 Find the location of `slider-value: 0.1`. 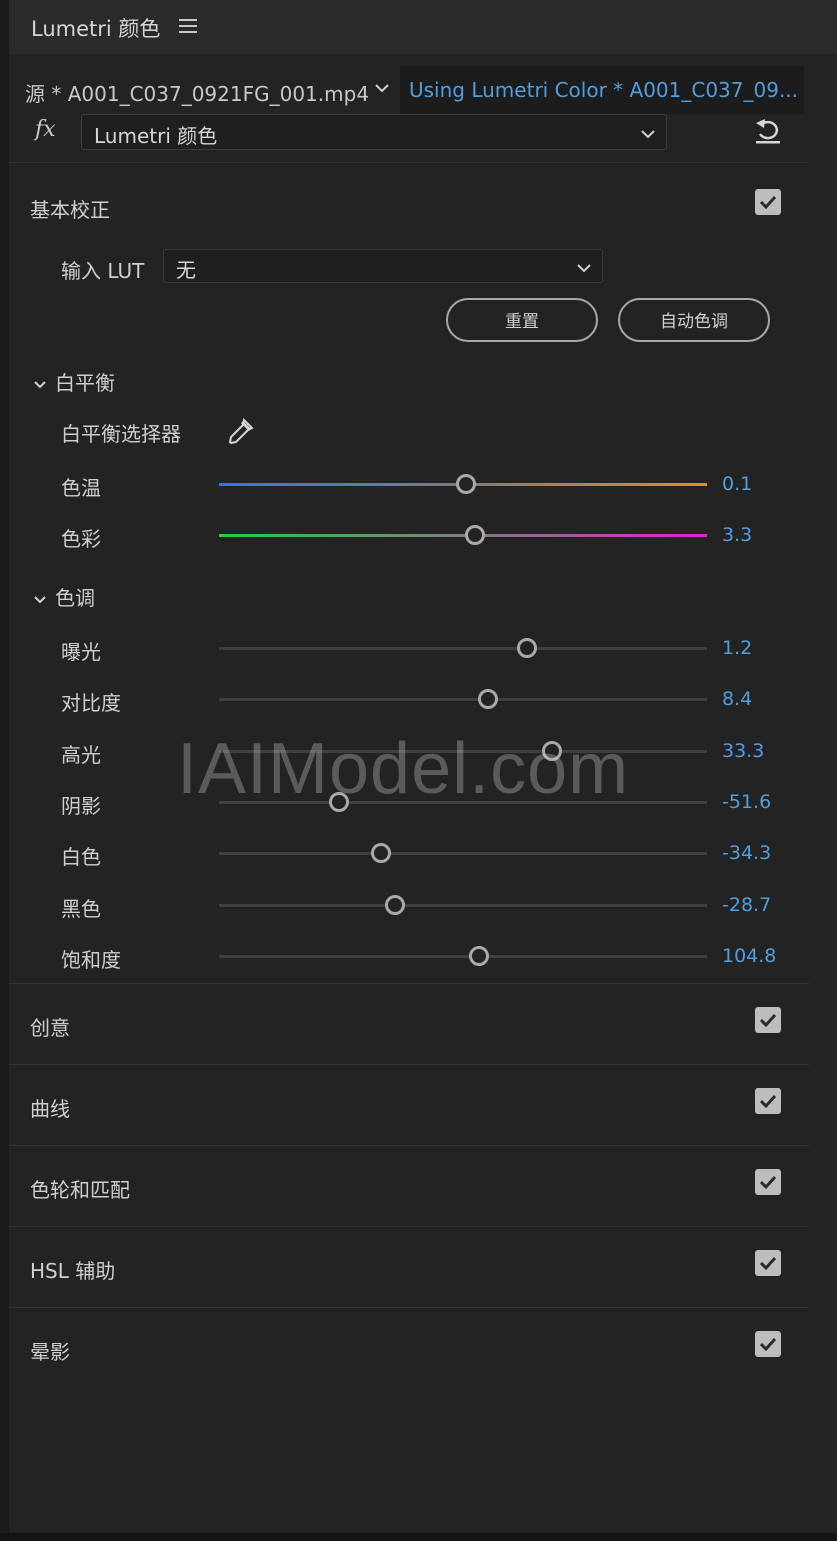

slider-value: 0.1 is located at coordinates (737, 484).